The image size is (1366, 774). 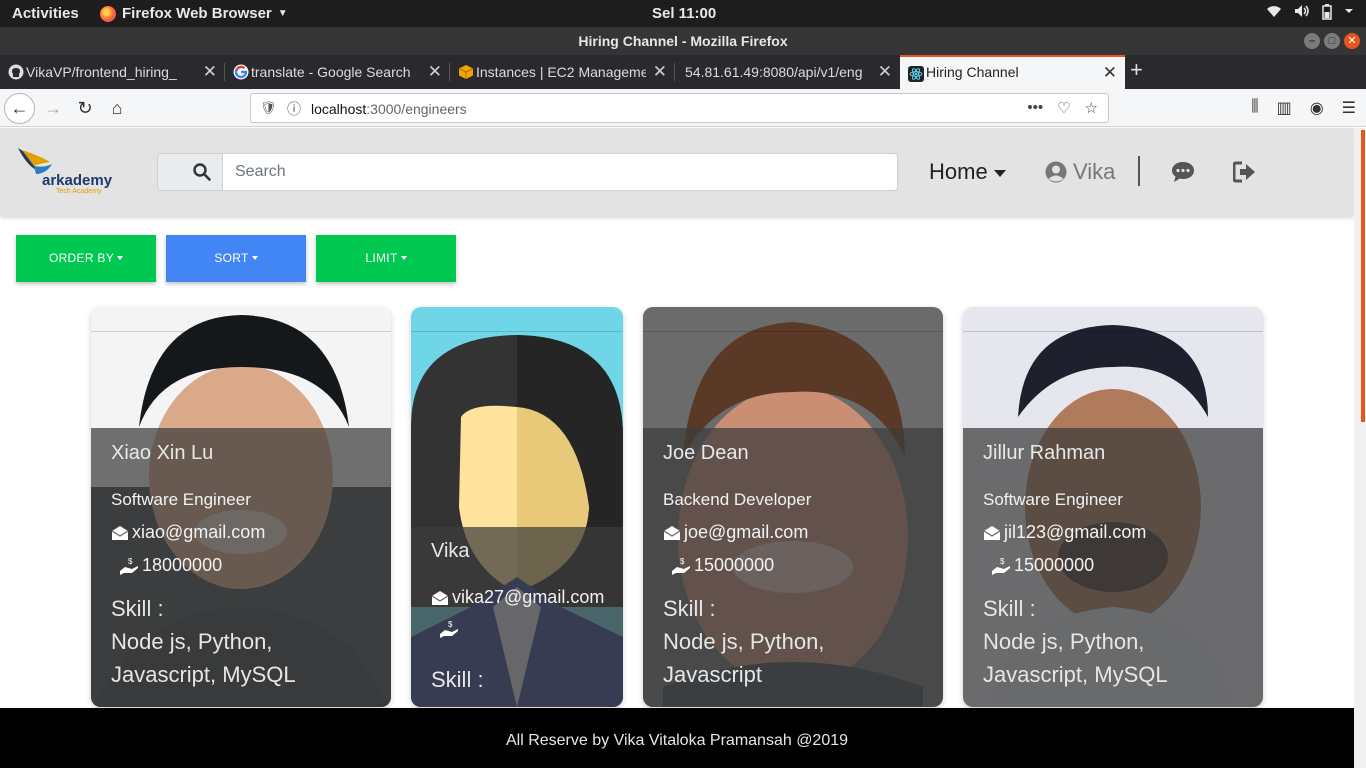 What do you see at coordinates (706, 453) in the screenshot?
I see `engineer-name: Joe Dean` at bounding box center [706, 453].